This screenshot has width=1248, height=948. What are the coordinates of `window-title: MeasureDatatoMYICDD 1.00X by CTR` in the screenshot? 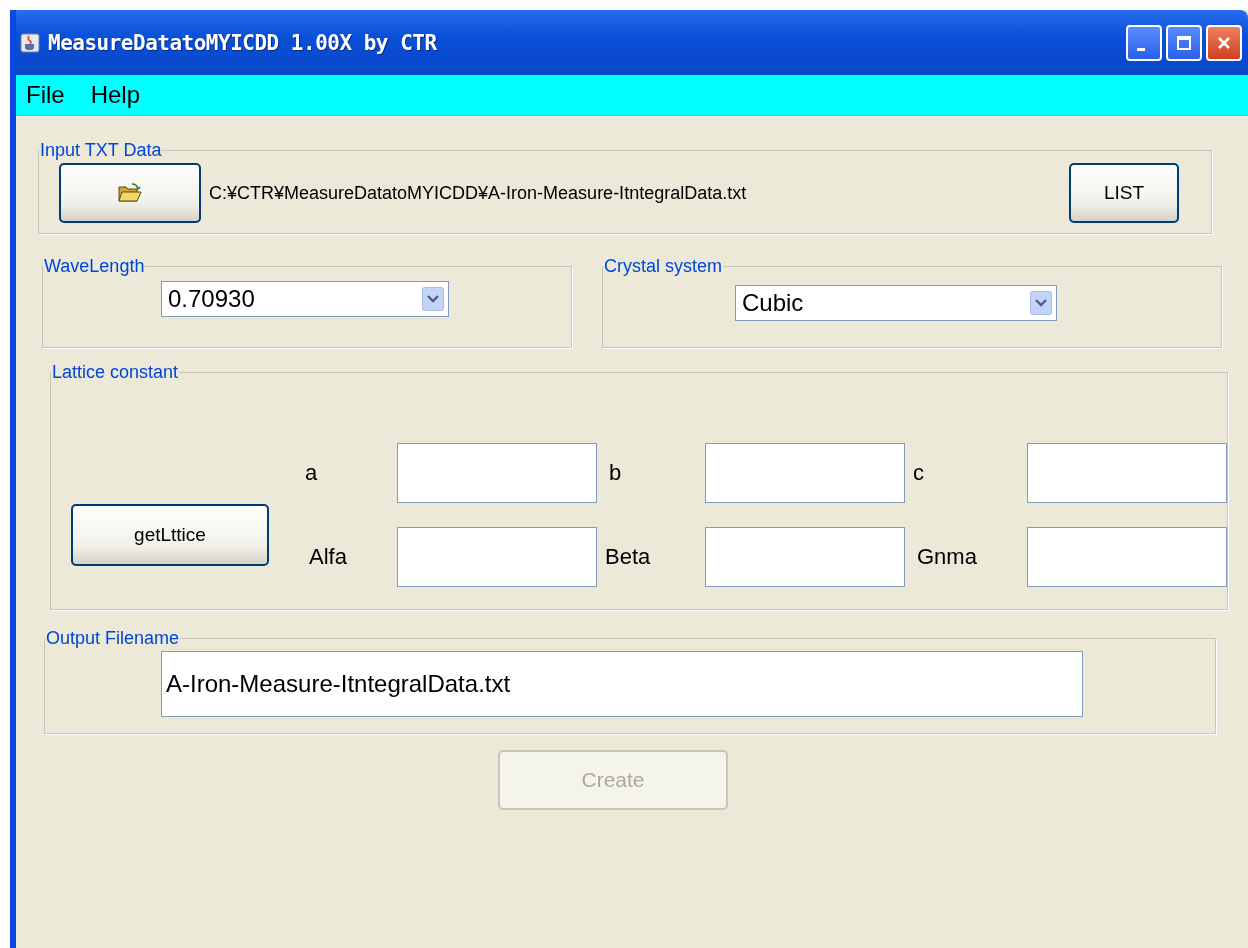 It's located at (242, 42).